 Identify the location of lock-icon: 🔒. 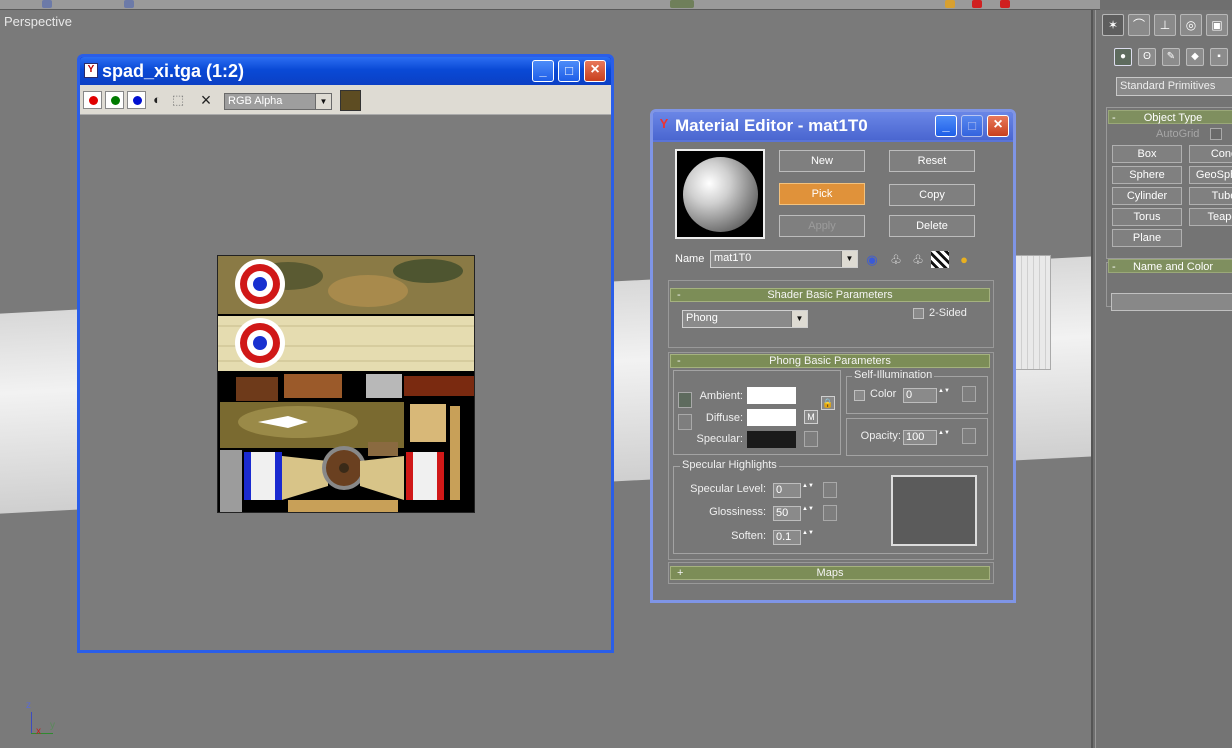
(828, 403).